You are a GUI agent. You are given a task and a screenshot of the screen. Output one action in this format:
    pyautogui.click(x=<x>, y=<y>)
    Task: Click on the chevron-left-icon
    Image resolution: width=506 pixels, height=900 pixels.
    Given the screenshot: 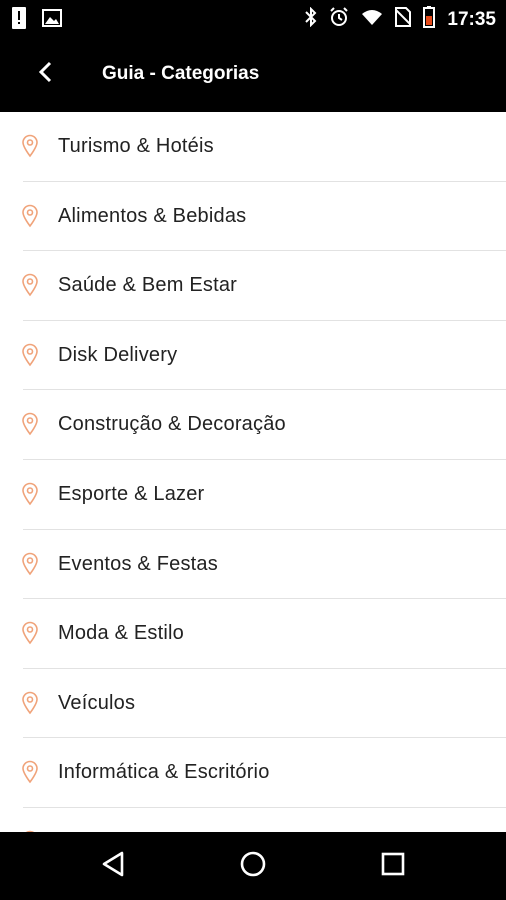 What is the action you would take?
    pyautogui.click(x=46, y=74)
    